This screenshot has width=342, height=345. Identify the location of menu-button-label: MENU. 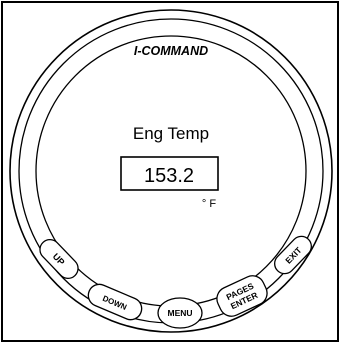
(179, 313).